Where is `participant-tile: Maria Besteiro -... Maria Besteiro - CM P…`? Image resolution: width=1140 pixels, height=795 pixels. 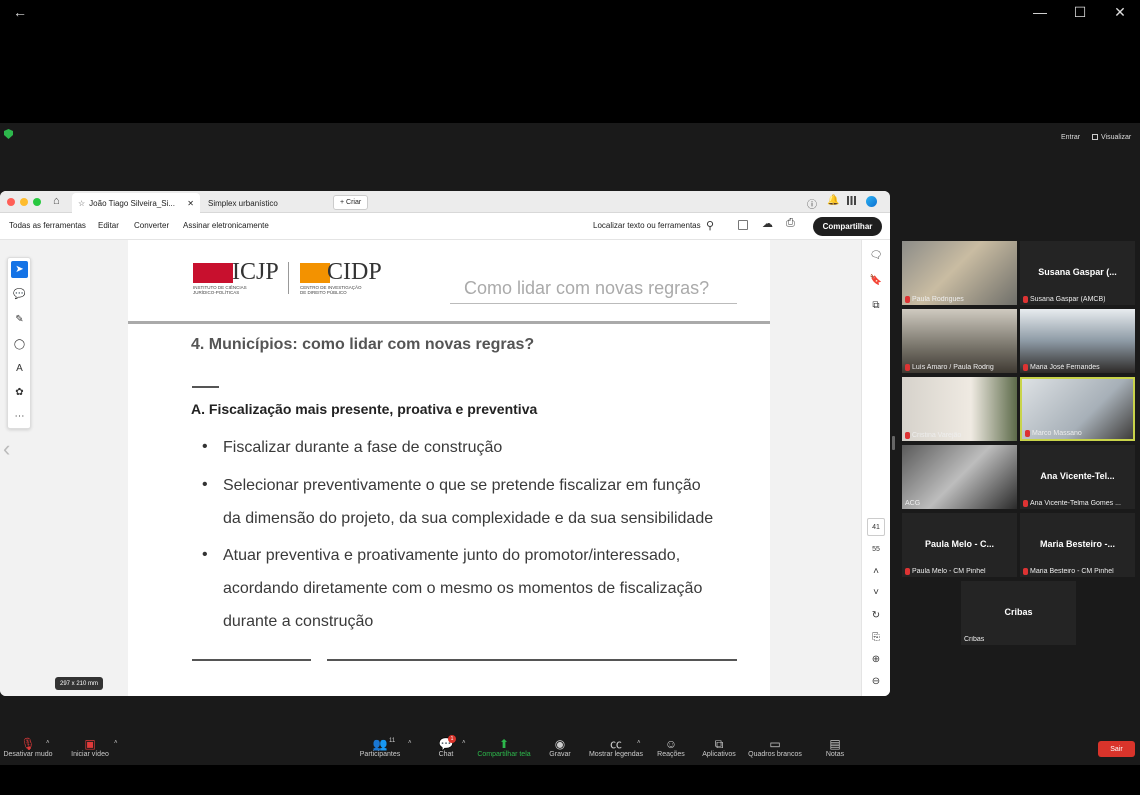 participant-tile: Maria Besteiro -... Maria Besteiro - CM P… is located at coordinates (1077, 545).